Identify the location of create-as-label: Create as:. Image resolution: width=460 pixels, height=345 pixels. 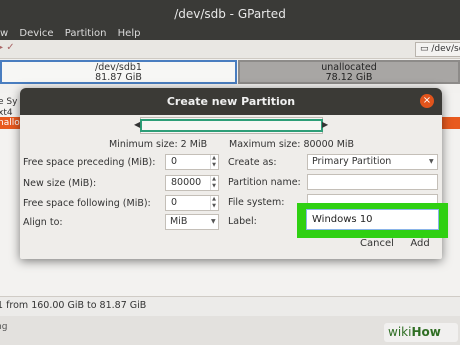
(252, 162).